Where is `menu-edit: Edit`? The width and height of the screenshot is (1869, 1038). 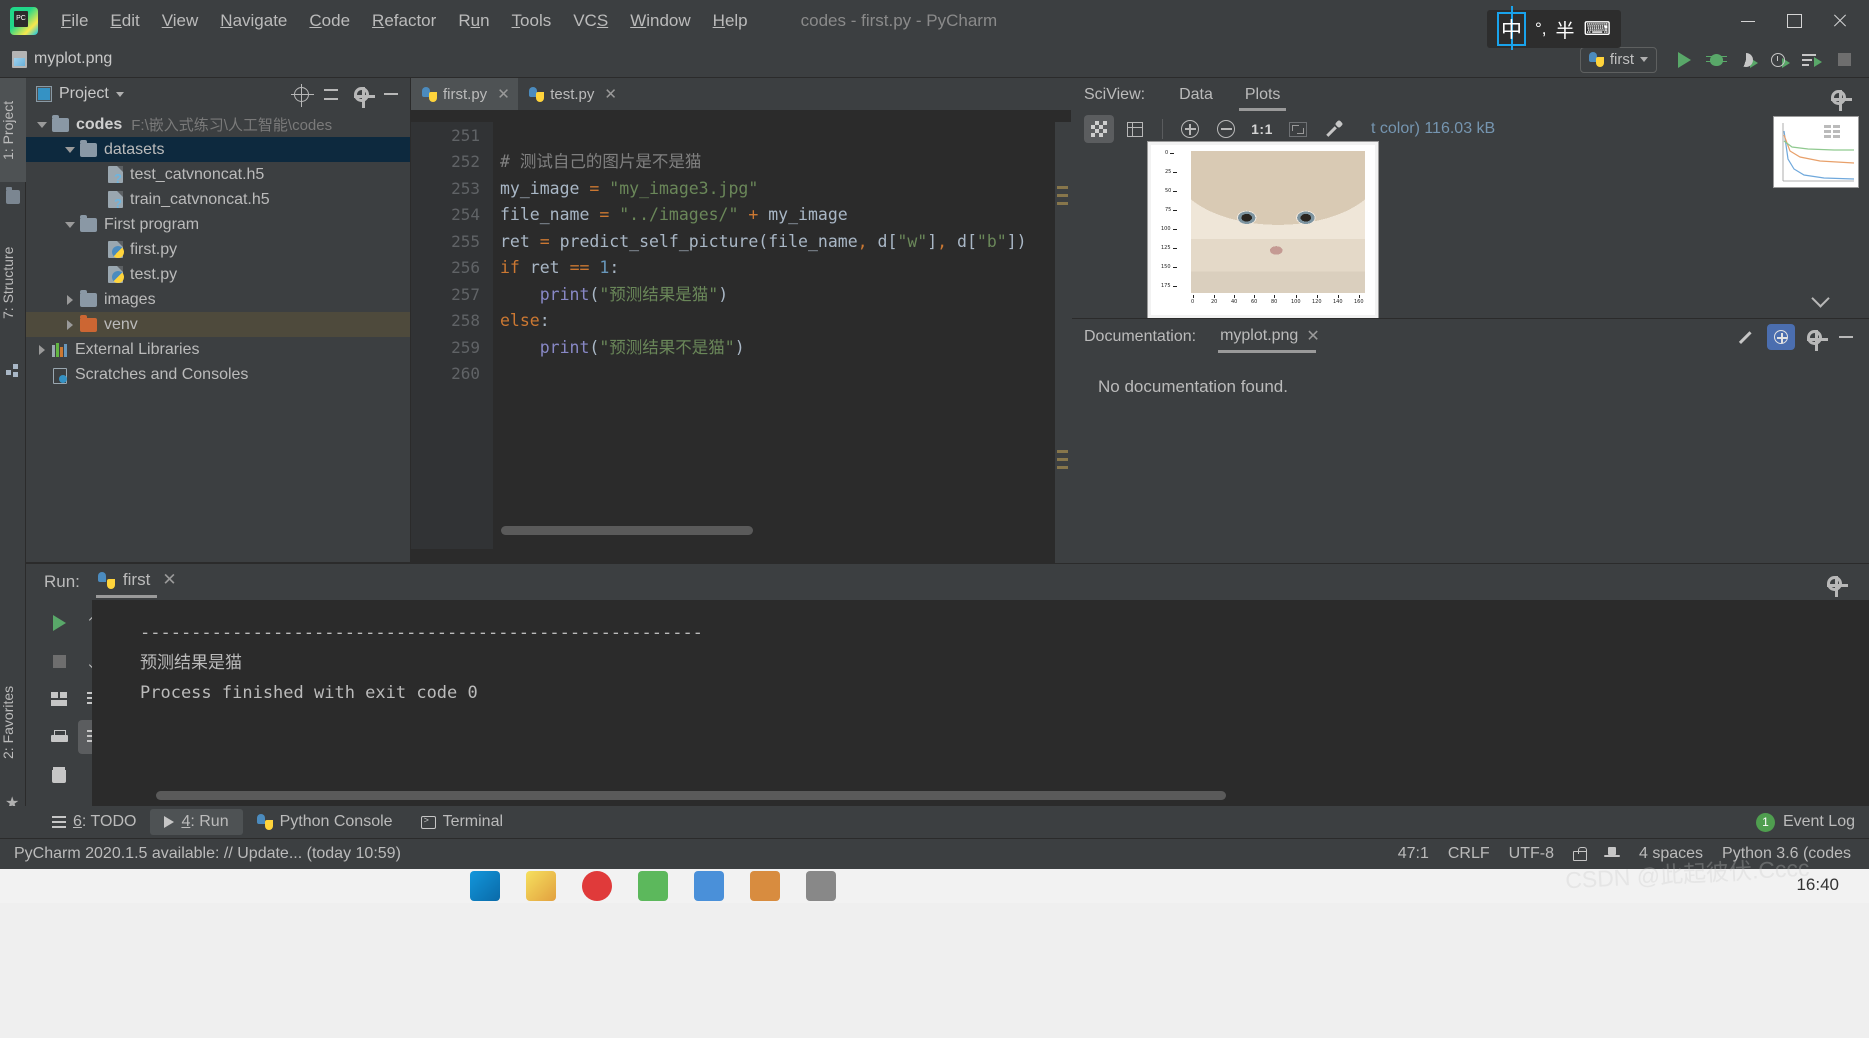
menu-edit: Edit is located at coordinates (124, 21).